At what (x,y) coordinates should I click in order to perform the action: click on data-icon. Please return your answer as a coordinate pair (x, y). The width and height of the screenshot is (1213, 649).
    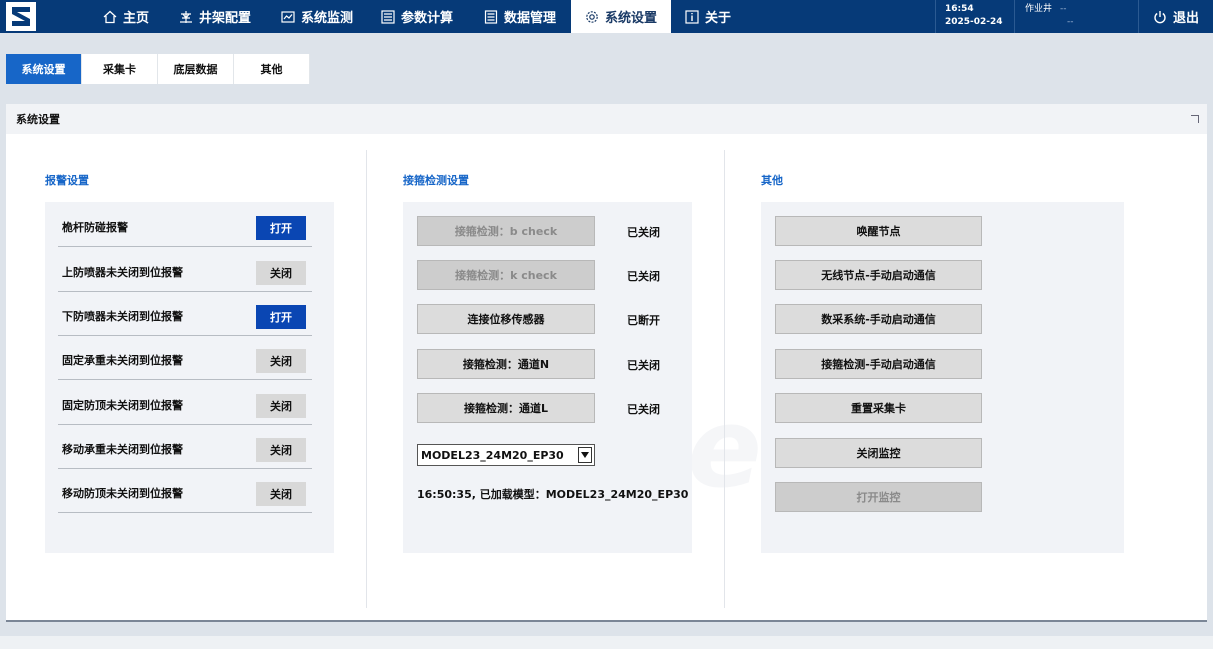
    Looking at the image, I should click on (491, 16).